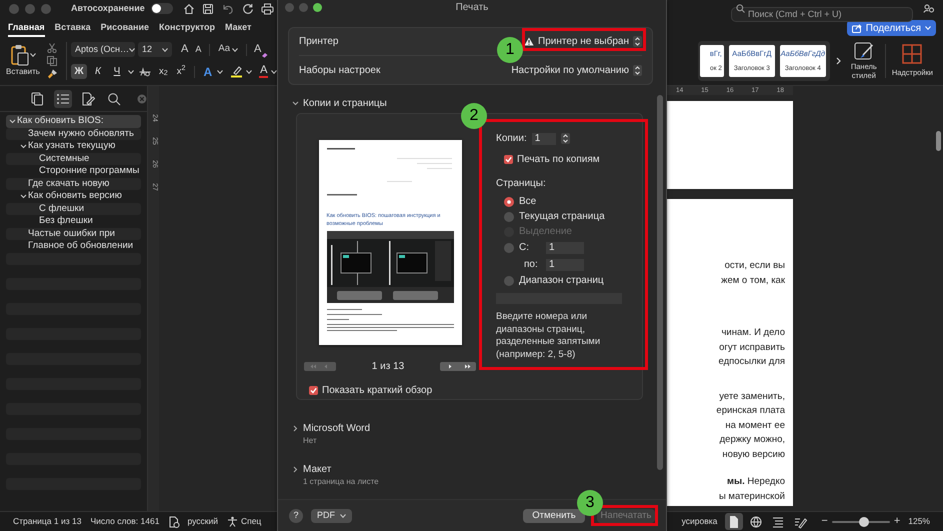 The height and width of the screenshot is (531, 943). What do you see at coordinates (751, 497) in the screenshot?
I see `document-text-line: ы материнской` at bounding box center [751, 497].